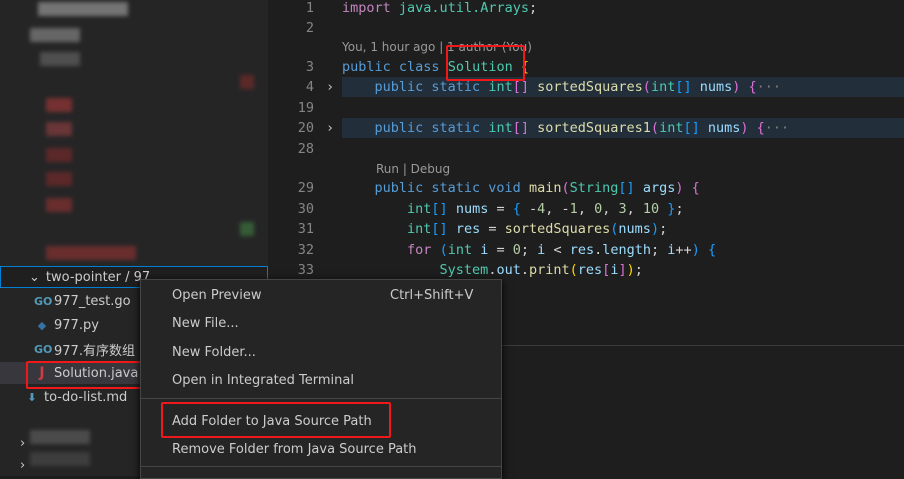 The width and height of the screenshot is (904, 479). Describe the element at coordinates (413, 169) in the screenshot. I see `run-debug-lens: Run | Debug` at that location.